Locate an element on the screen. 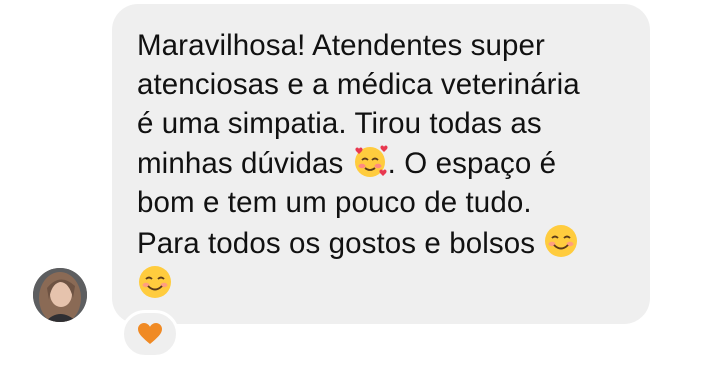 This screenshot has width=708, height=384. message-line: bom e tem um pouco de tudo. is located at coordinates (334, 203).